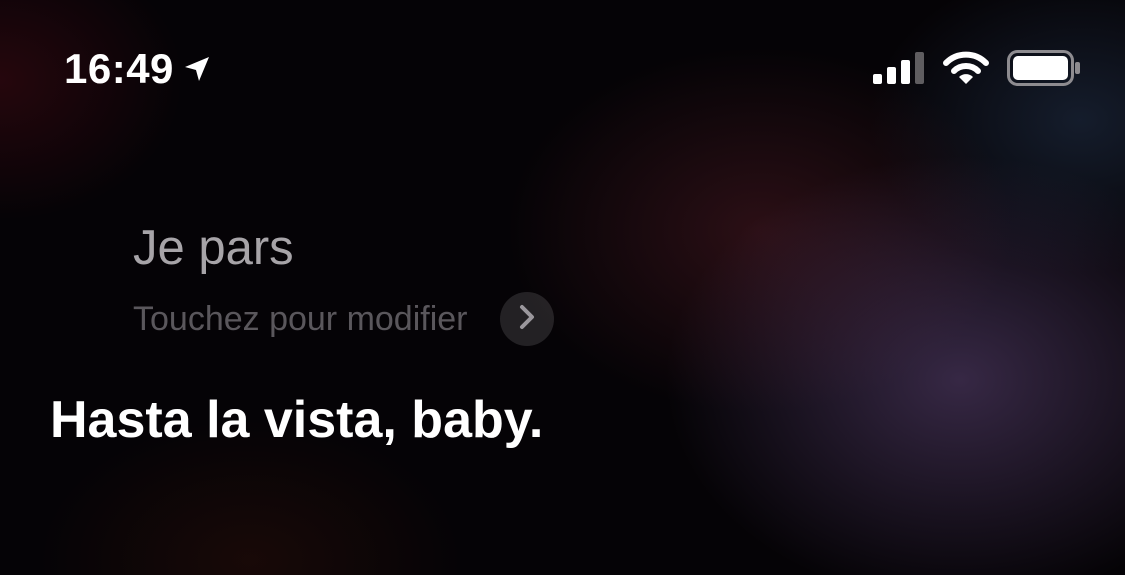  I want to click on cellular-signal-icon, so click(899, 68).